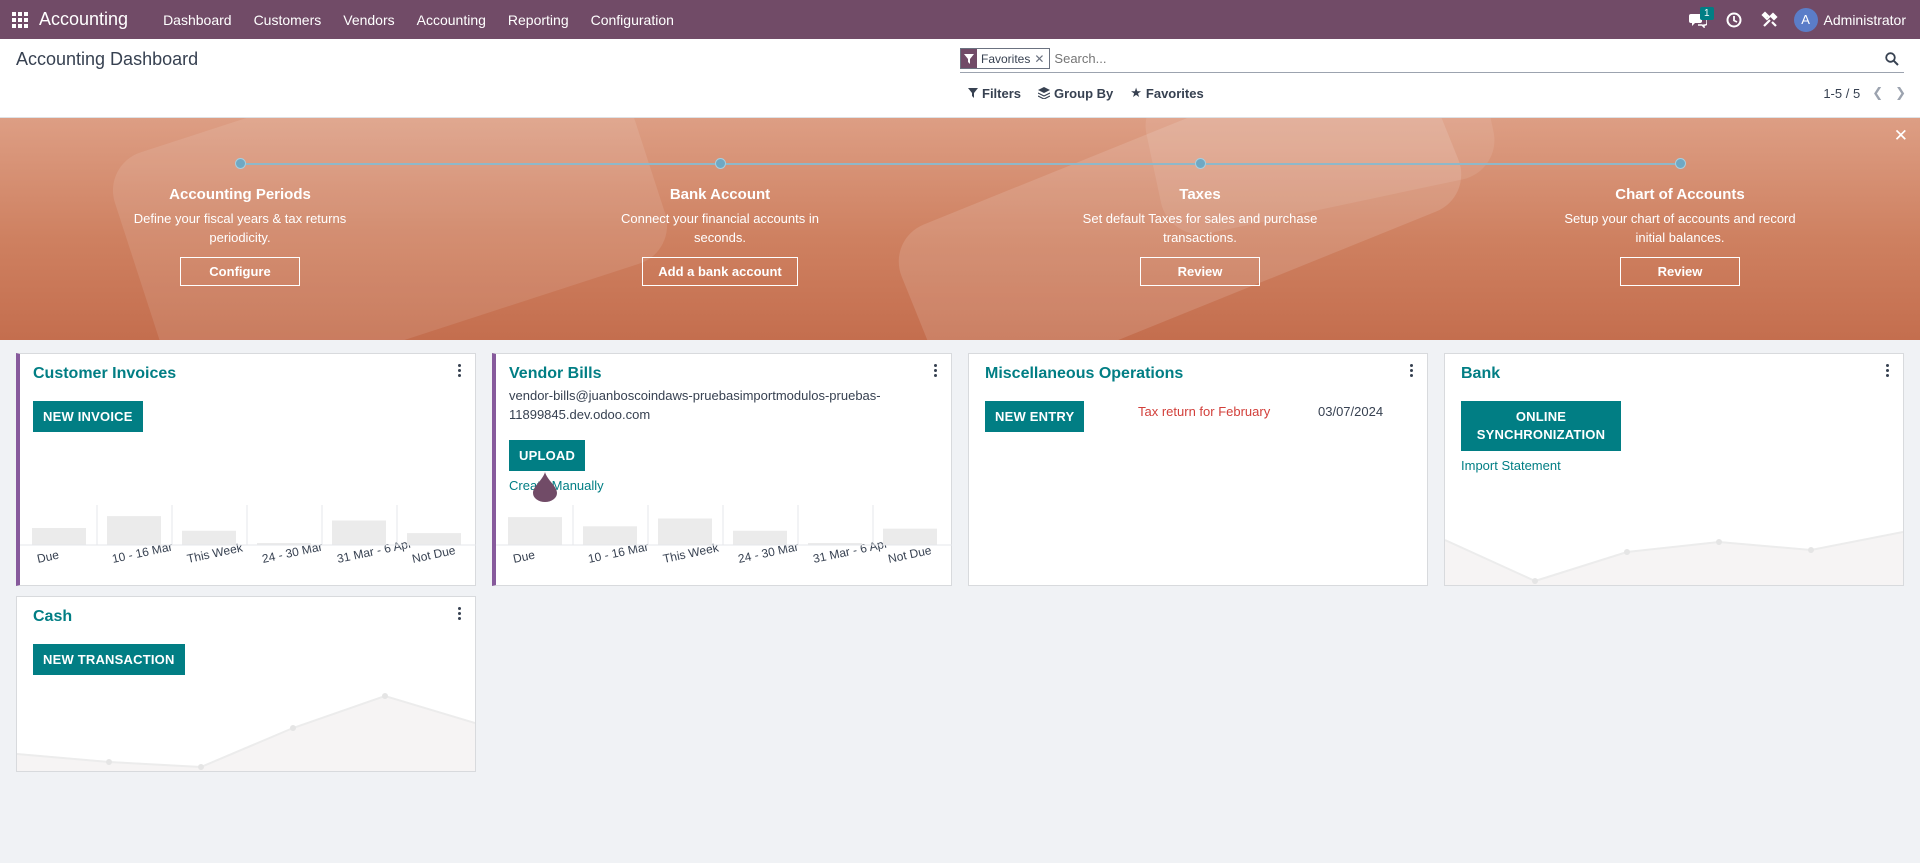  What do you see at coordinates (1864, 93) in the screenshot?
I see `pager: 1-5 / 5 ❮ ❯` at bounding box center [1864, 93].